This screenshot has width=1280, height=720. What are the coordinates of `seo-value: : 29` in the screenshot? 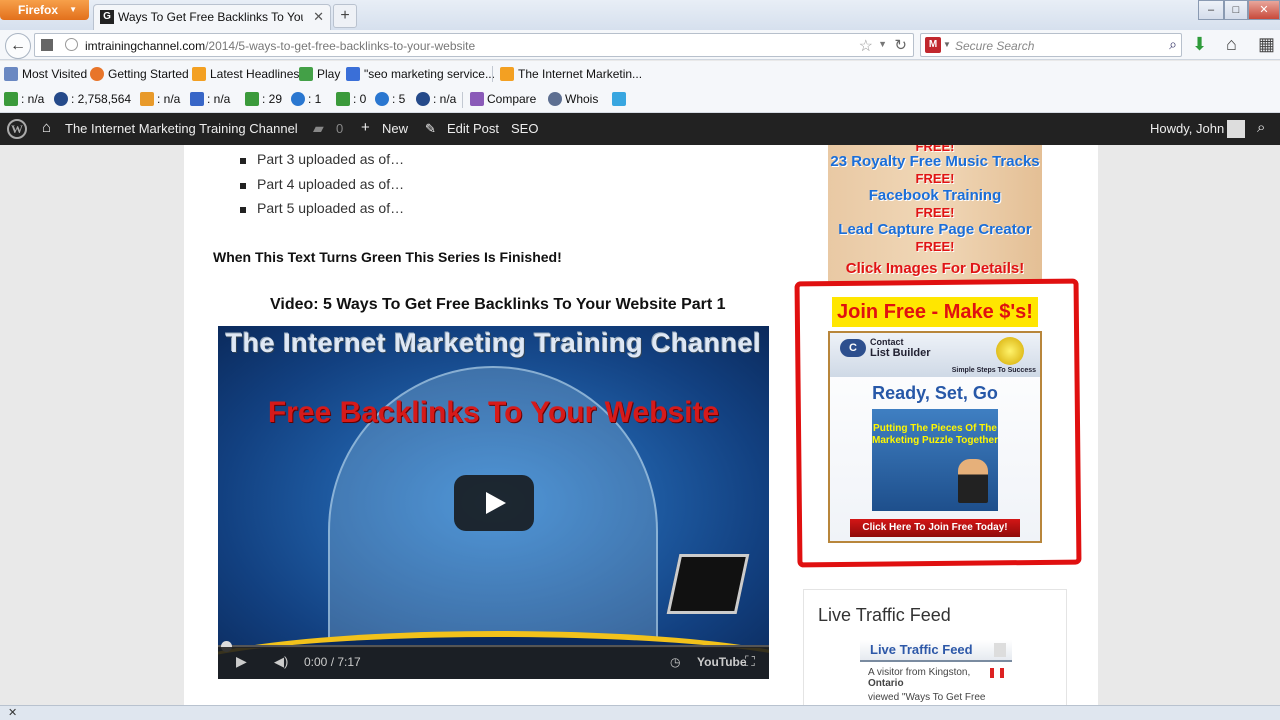 It's located at (272, 99).